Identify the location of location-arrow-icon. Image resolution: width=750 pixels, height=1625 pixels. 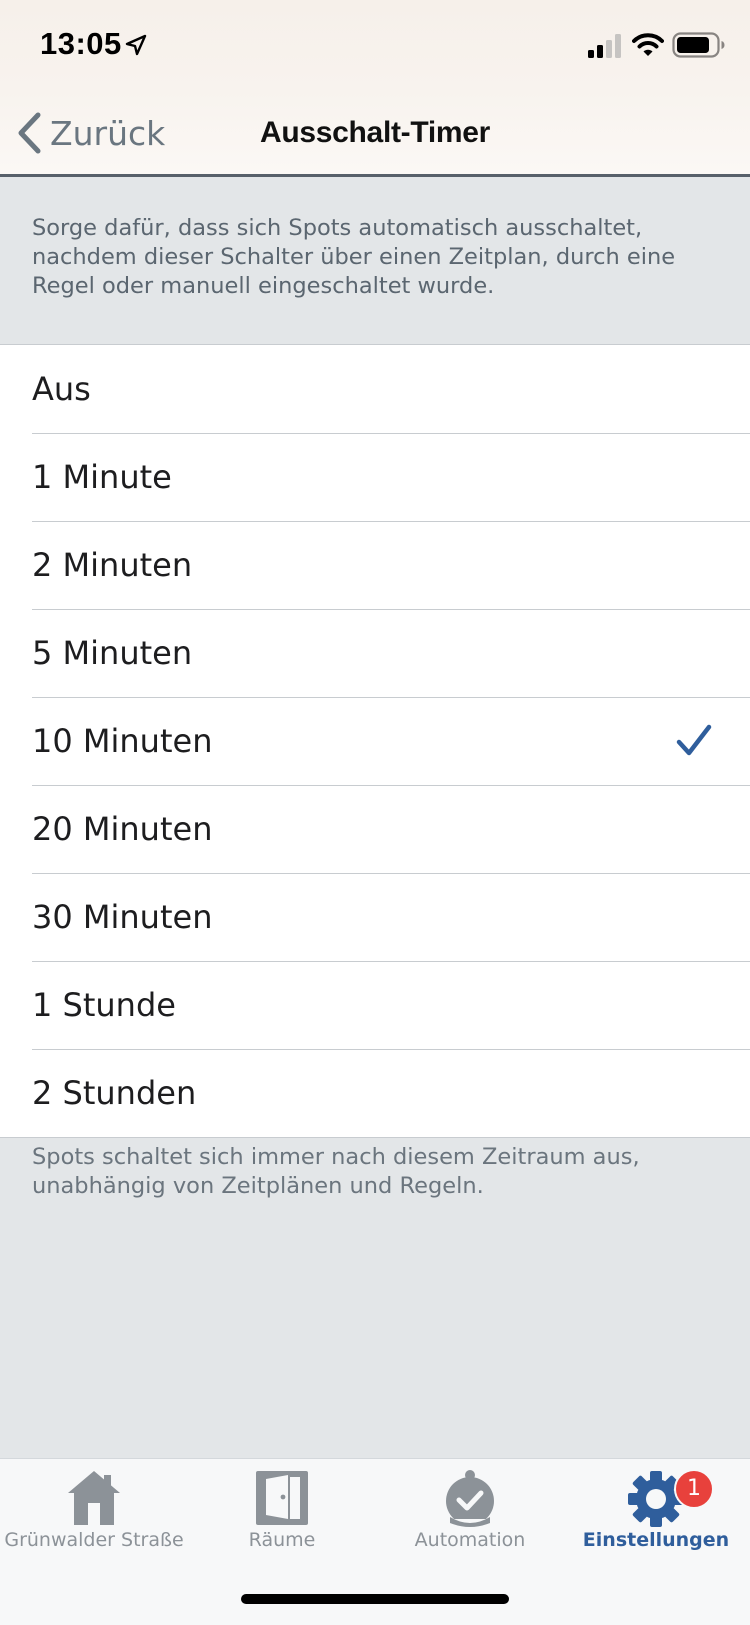
(136, 45).